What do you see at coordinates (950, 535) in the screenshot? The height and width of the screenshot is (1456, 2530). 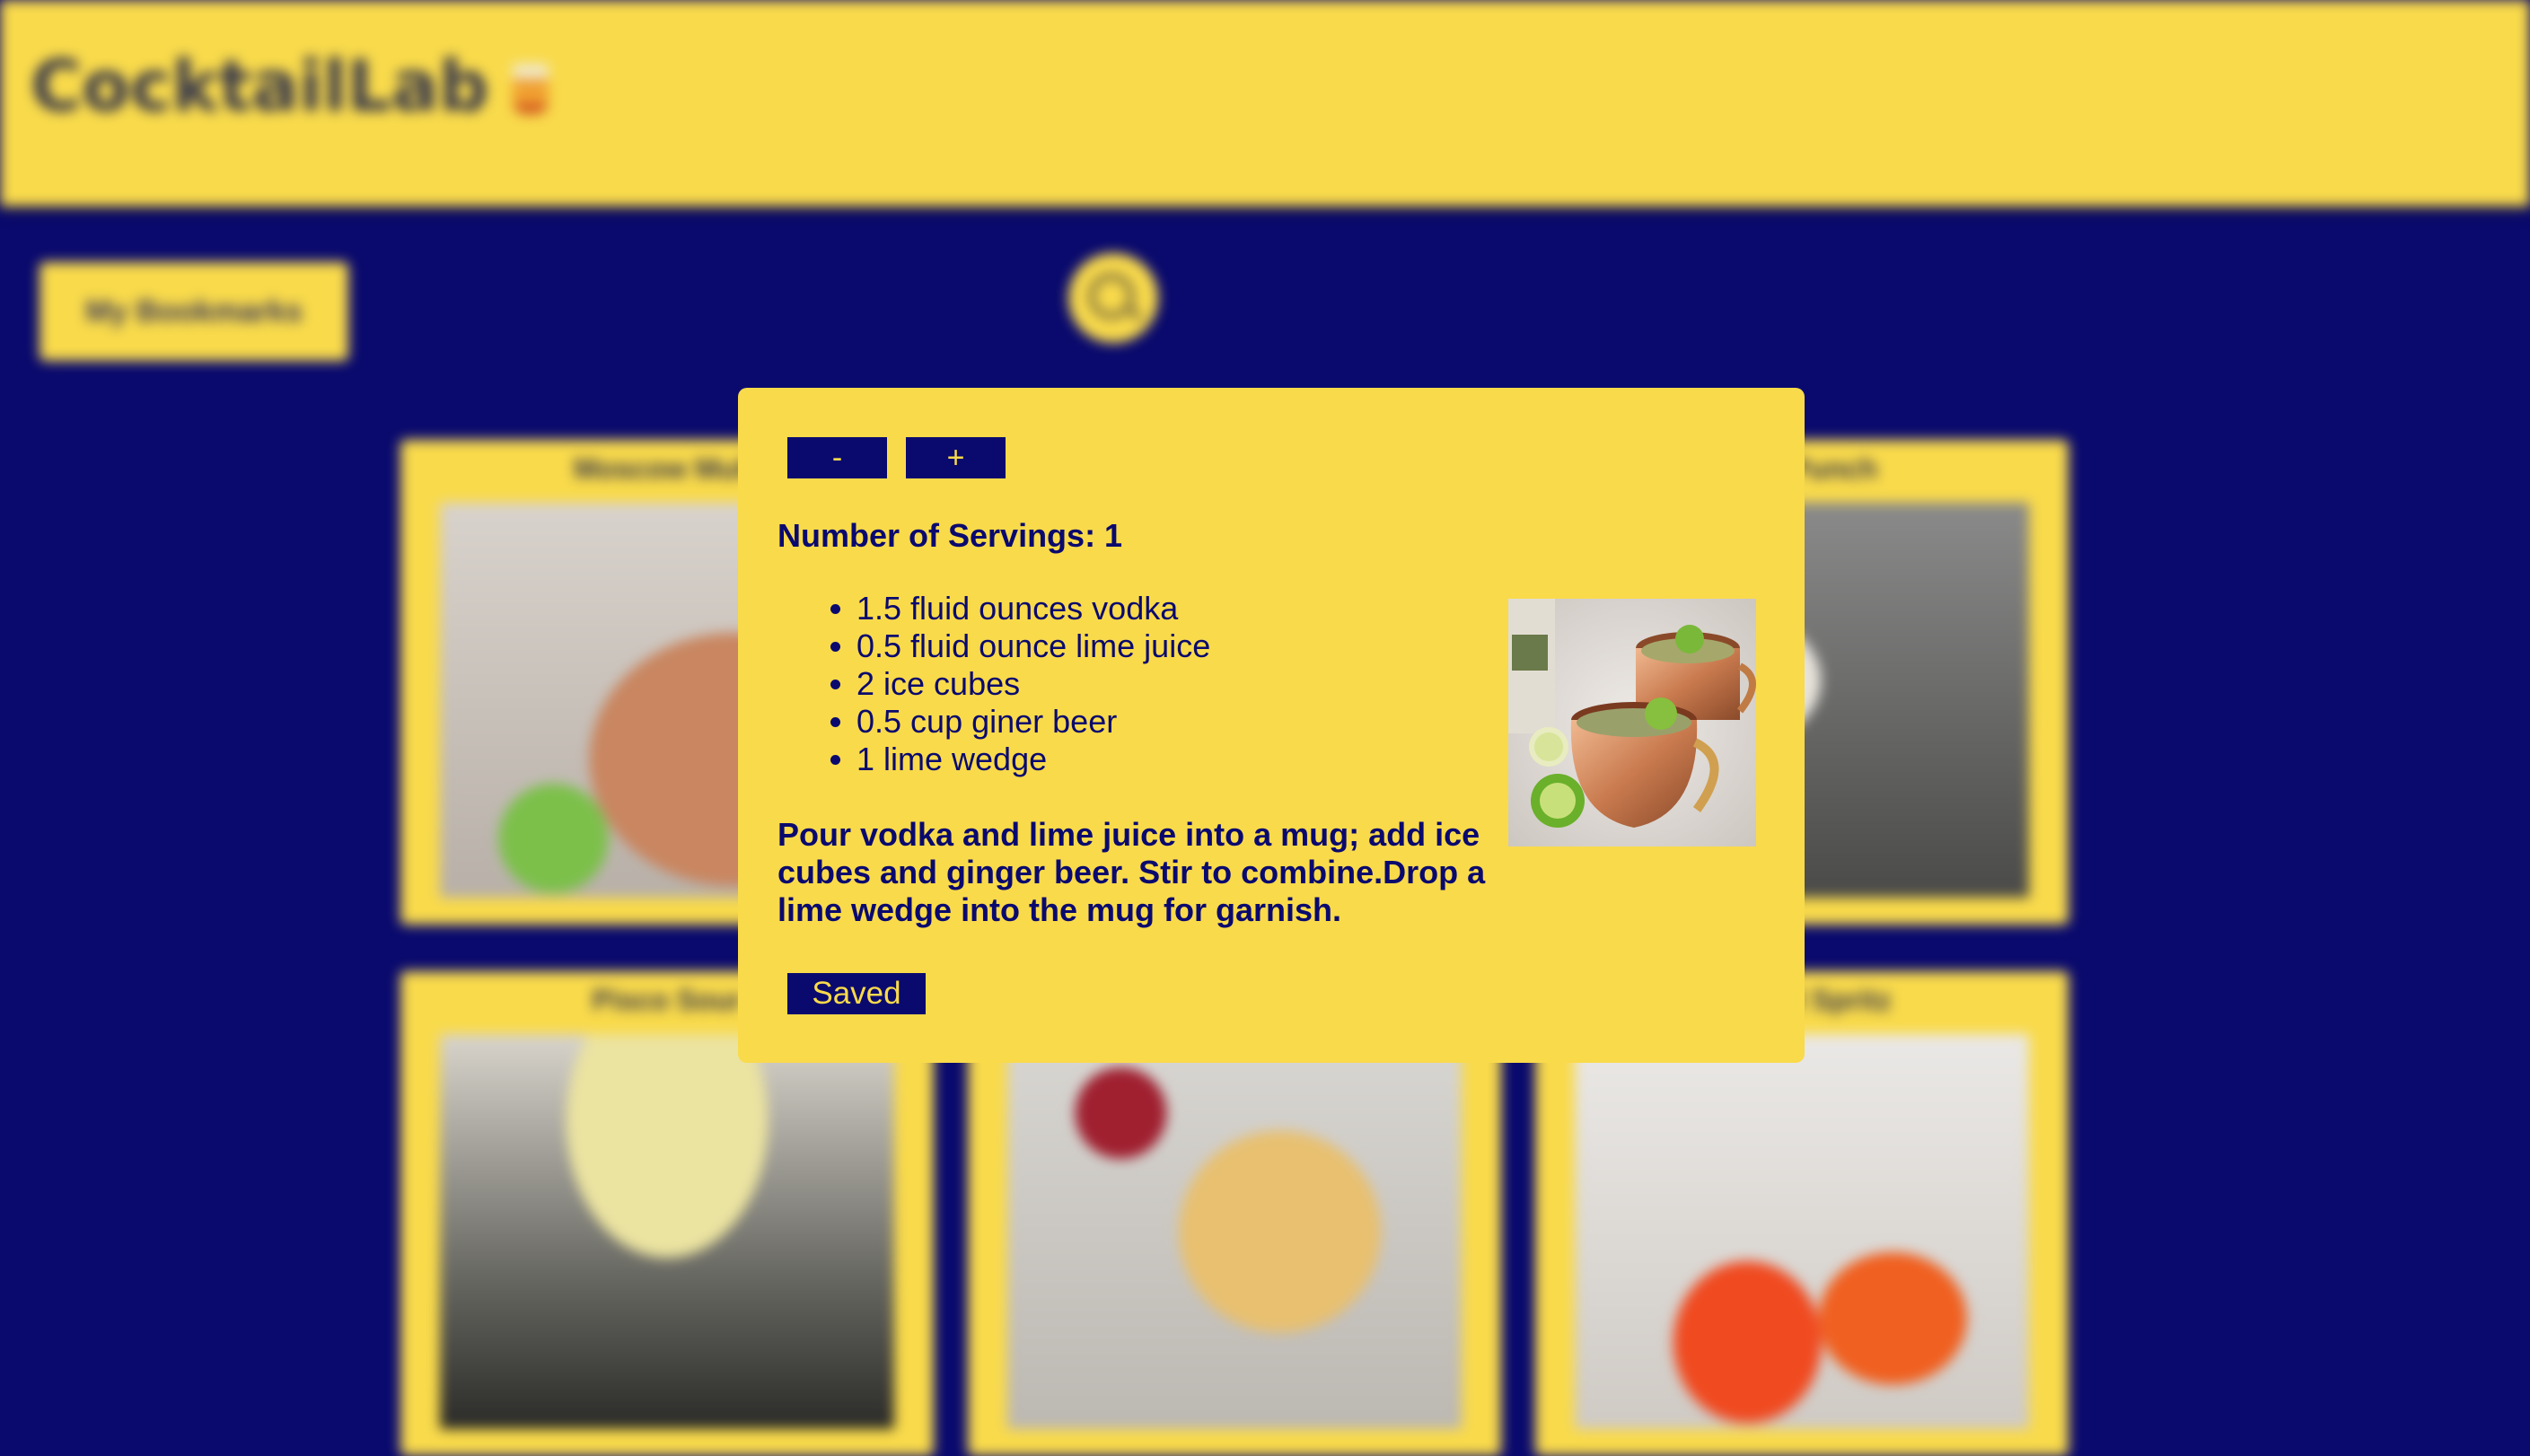 I see `servings-count: Number of Servings: 1` at bounding box center [950, 535].